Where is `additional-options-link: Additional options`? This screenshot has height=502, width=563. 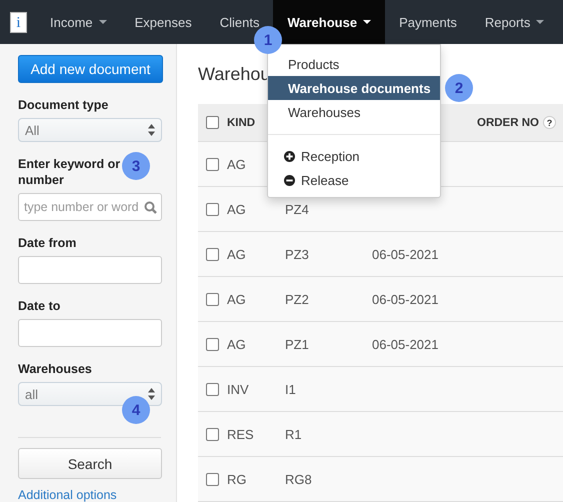
additional-options-link: Additional options is located at coordinates (89, 495).